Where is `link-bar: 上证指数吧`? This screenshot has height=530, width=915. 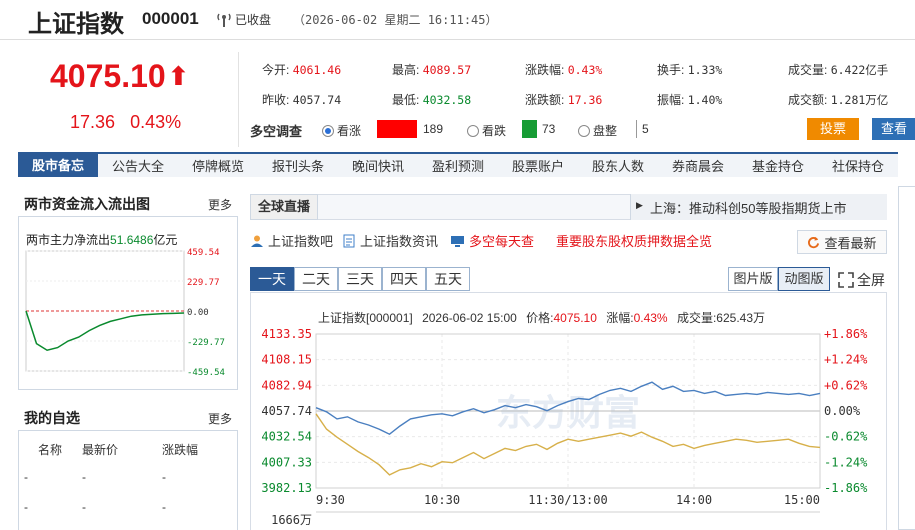
link-bar: 上证指数吧 is located at coordinates (291, 240).